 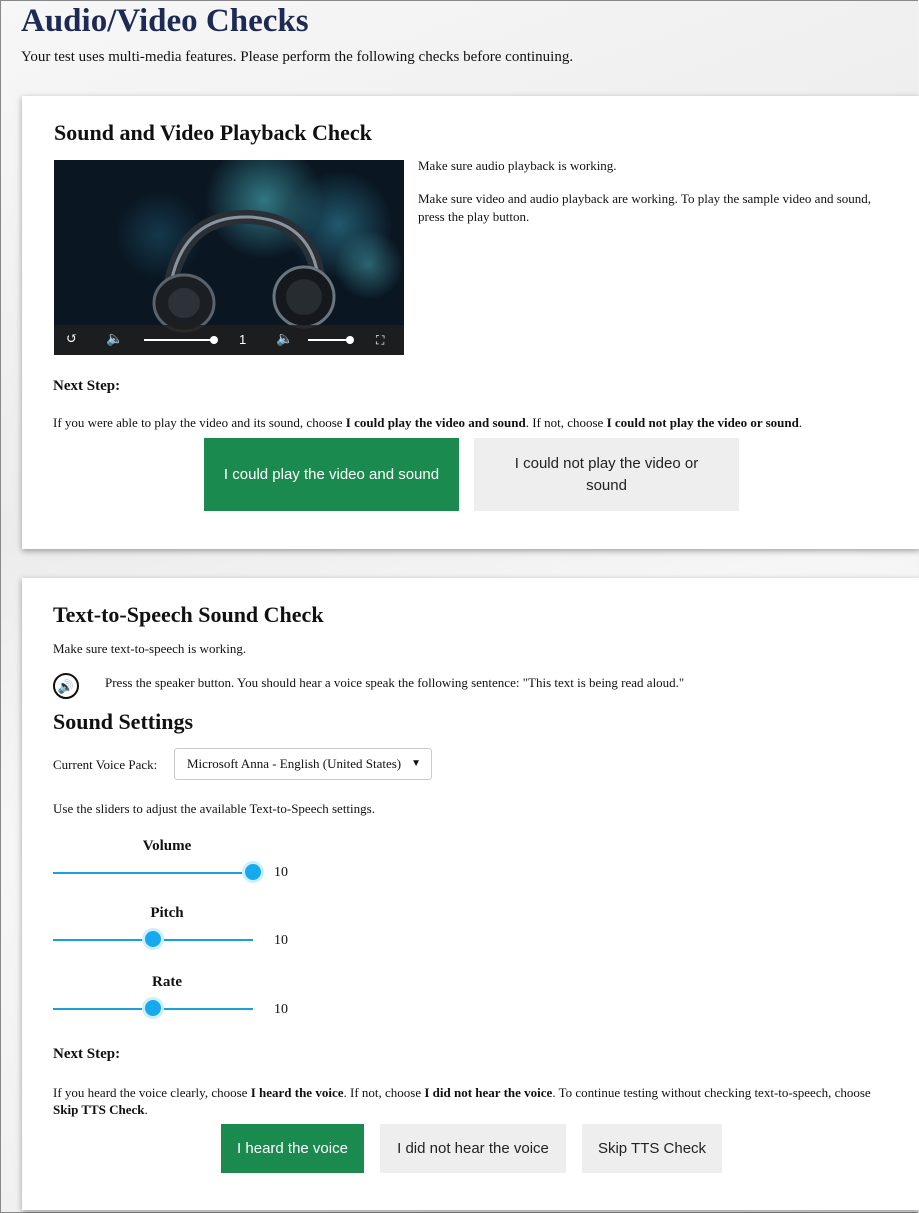 What do you see at coordinates (281, 940) in the screenshot?
I see `pitch-value: 10` at bounding box center [281, 940].